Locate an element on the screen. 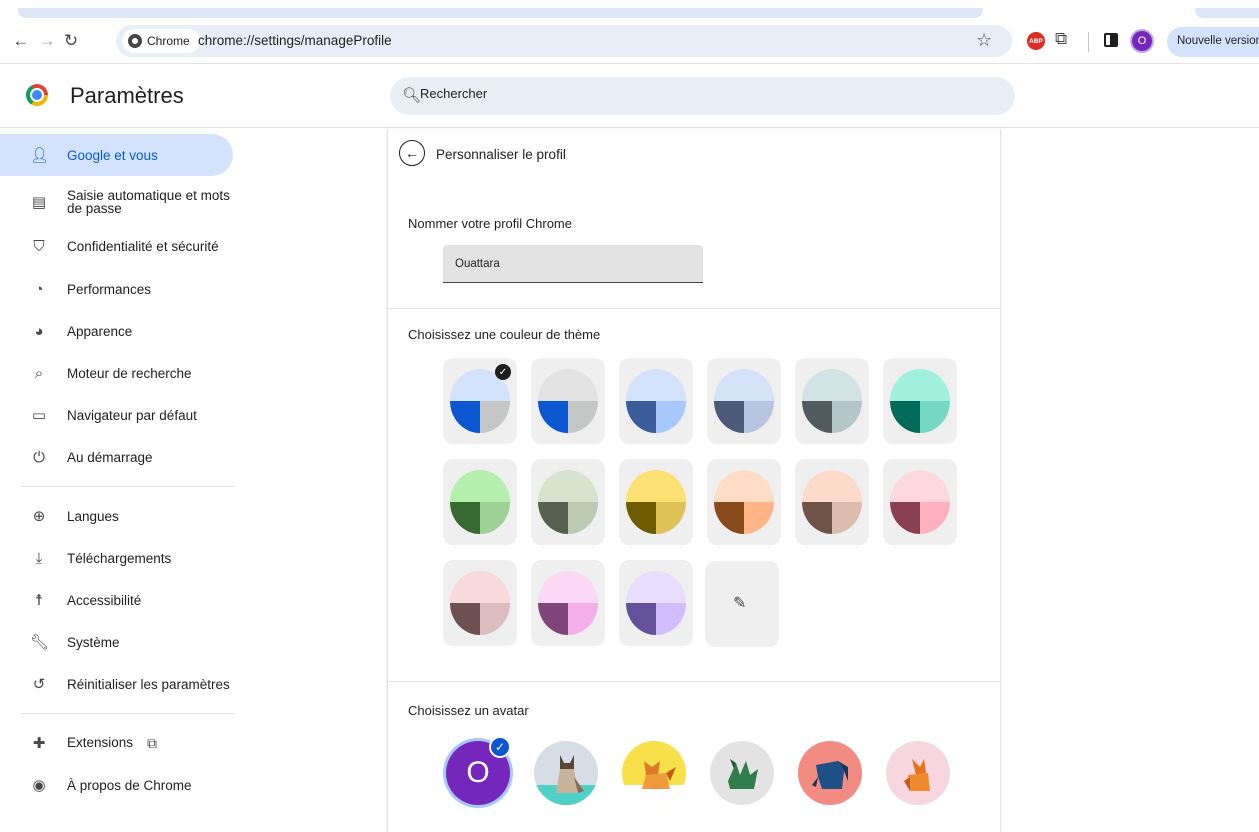 The image size is (1259, 832). profile-name-label: Nommer votre profil Chrome is located at coordinates (490, 223).